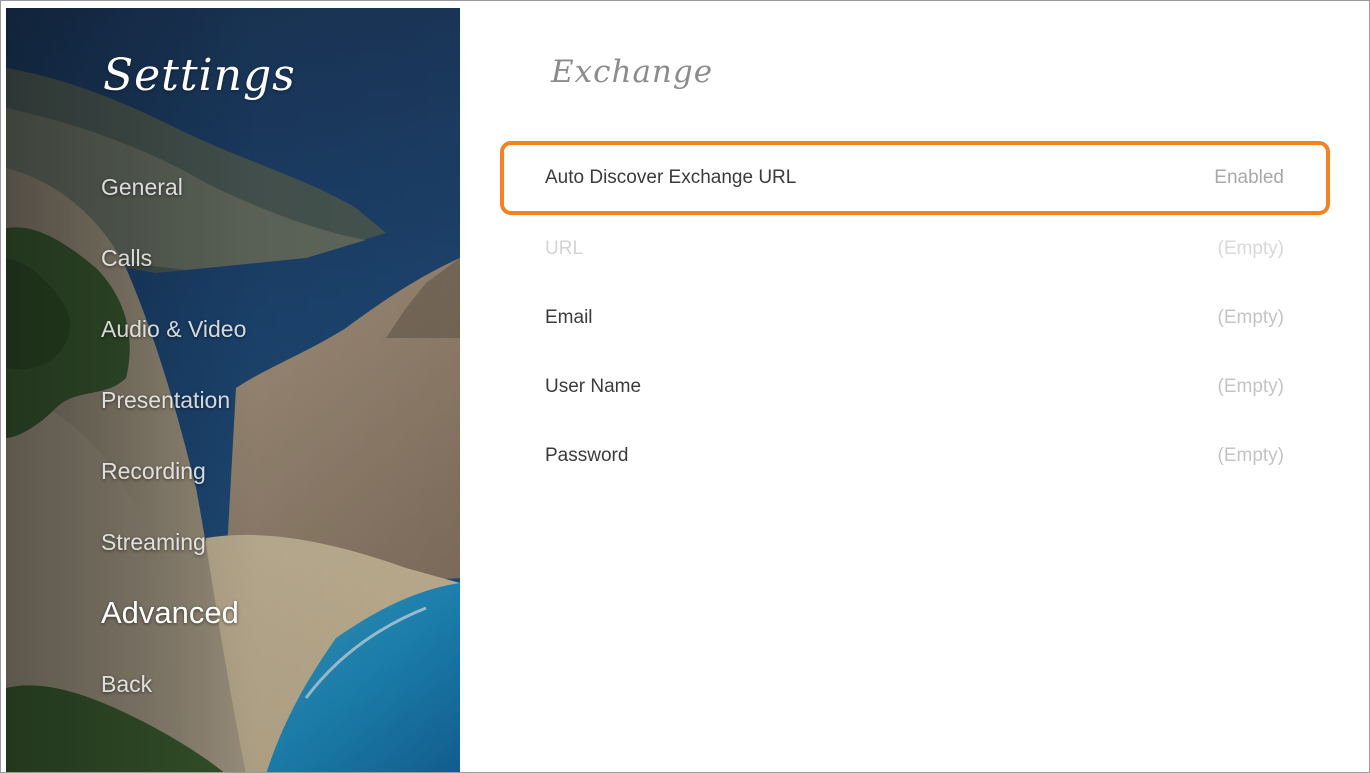  What do you see at coordinates (915, 249) in the screenshot?
I see `setting-row-url: URL (Empty)` at bounding box center [915, 249].